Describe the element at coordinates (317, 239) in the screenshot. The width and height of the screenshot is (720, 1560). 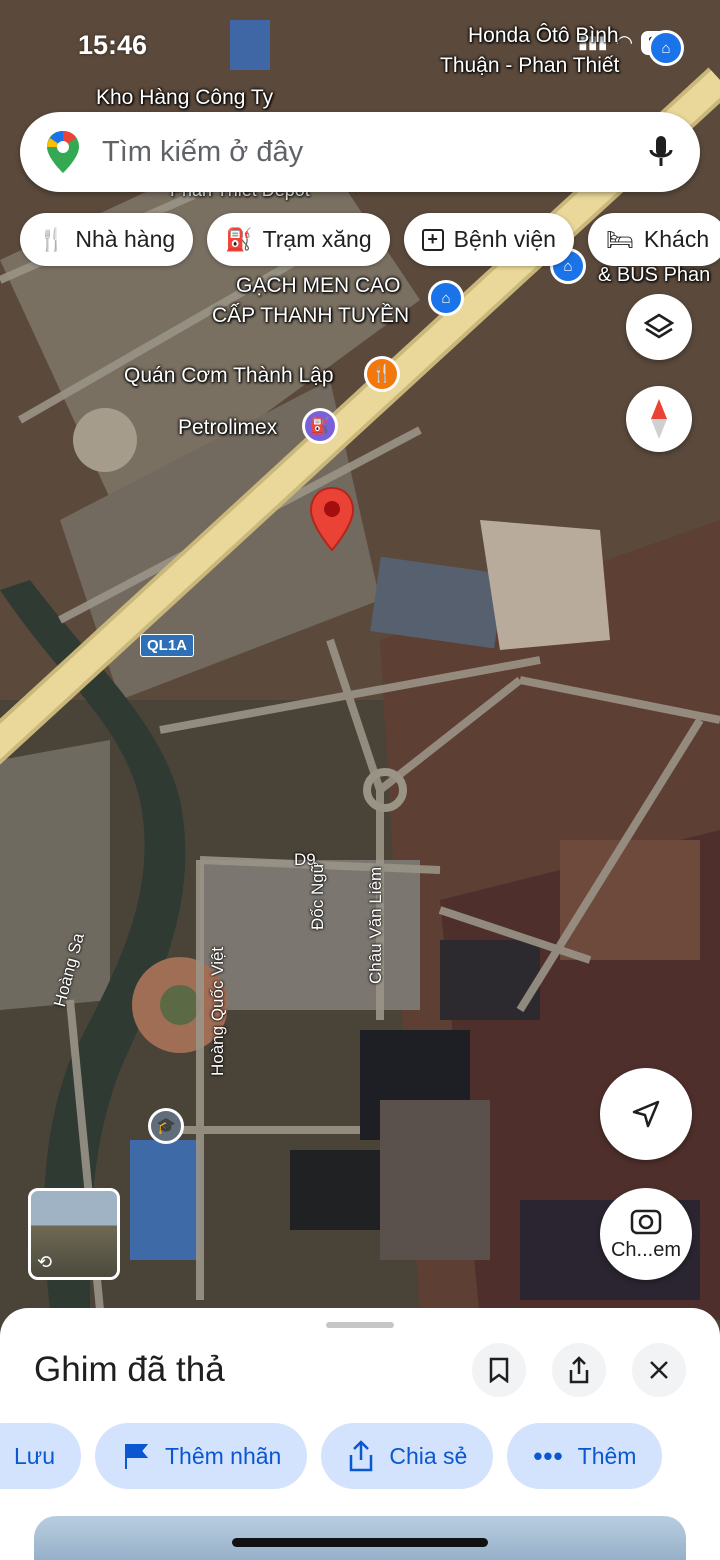
I see `chip-label: Trạm xăng` at that location.